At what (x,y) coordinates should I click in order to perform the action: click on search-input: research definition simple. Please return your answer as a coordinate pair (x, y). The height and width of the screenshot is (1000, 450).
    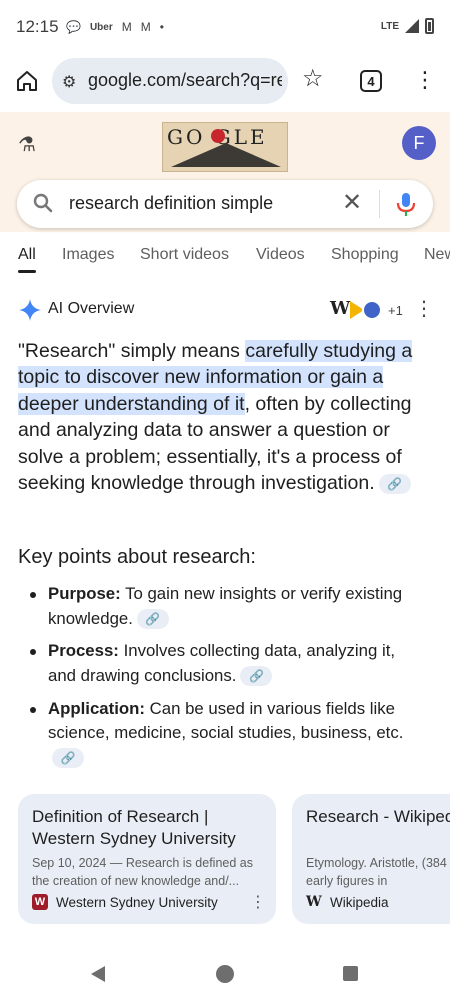
    Looking at the image, I should click on (171, 203).